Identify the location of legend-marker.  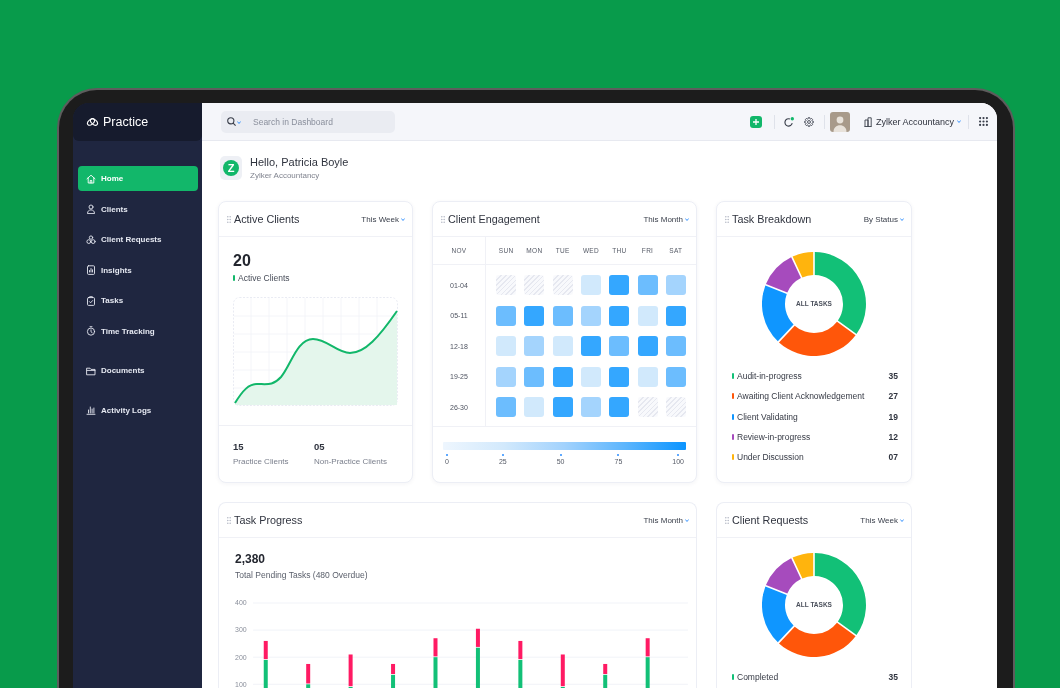
(234, 278).